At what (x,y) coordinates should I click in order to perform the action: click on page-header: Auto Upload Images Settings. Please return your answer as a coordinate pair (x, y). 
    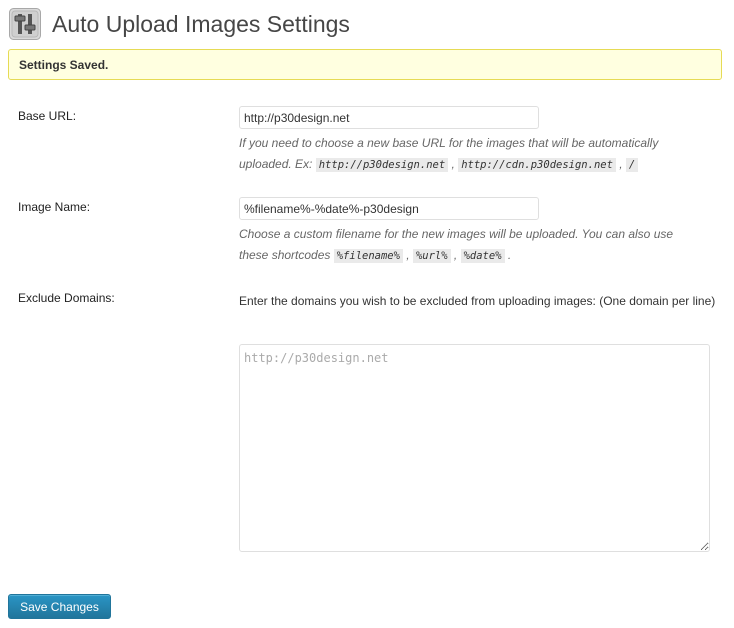
    Looking at the image, I should click on (179, 24).